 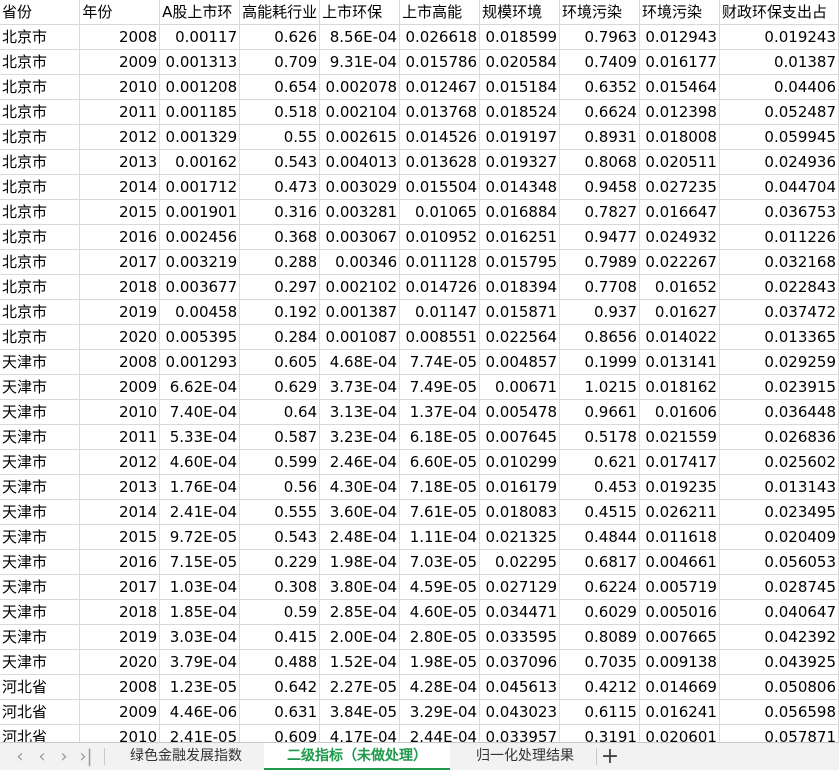 I want to click on column-header: 上市环保, so click(x=360, y=12).